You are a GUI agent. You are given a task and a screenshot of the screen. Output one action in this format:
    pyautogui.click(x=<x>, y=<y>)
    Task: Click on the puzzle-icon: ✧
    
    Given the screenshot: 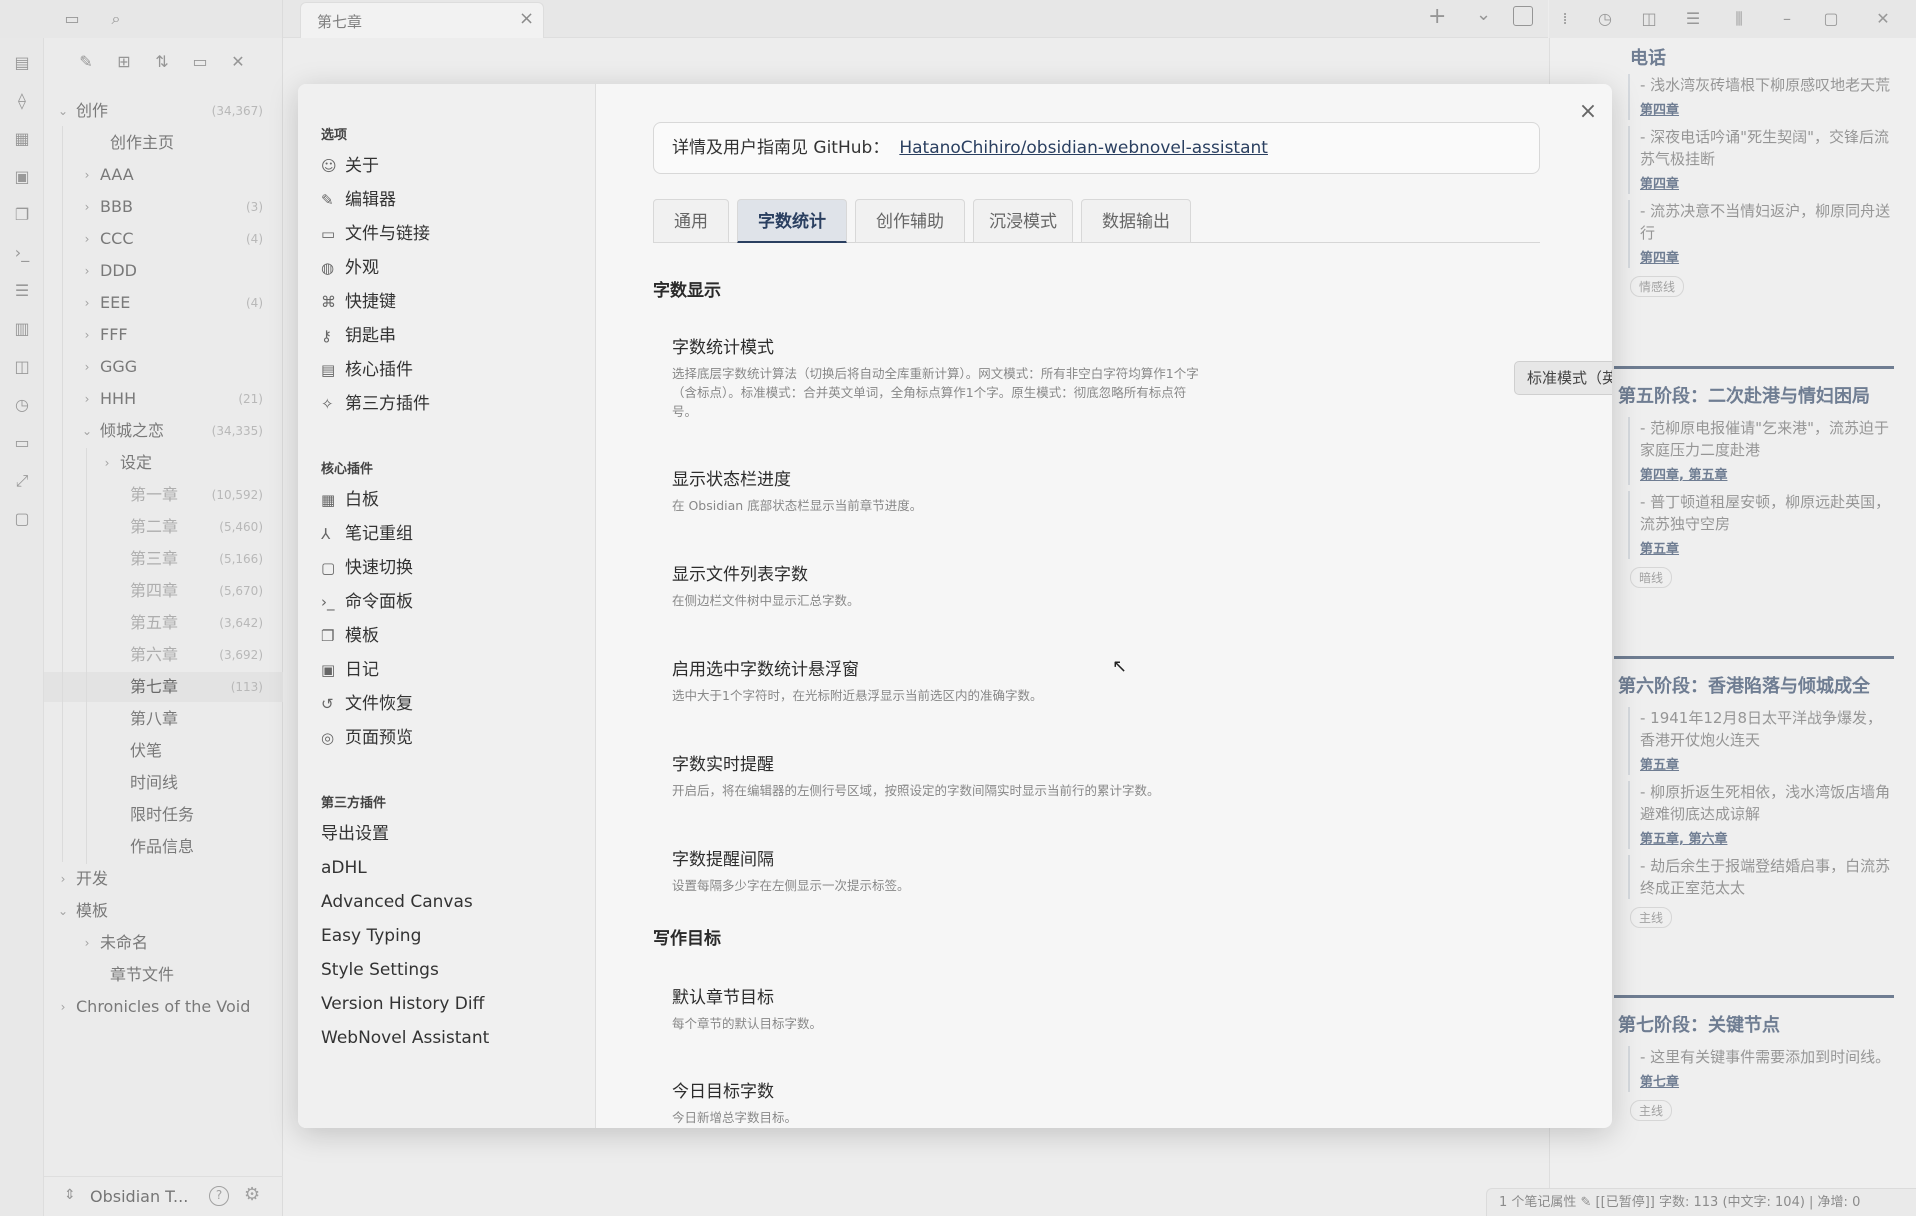 What is the action you would take?
    pyautogui.click(x=327, y=404)
    